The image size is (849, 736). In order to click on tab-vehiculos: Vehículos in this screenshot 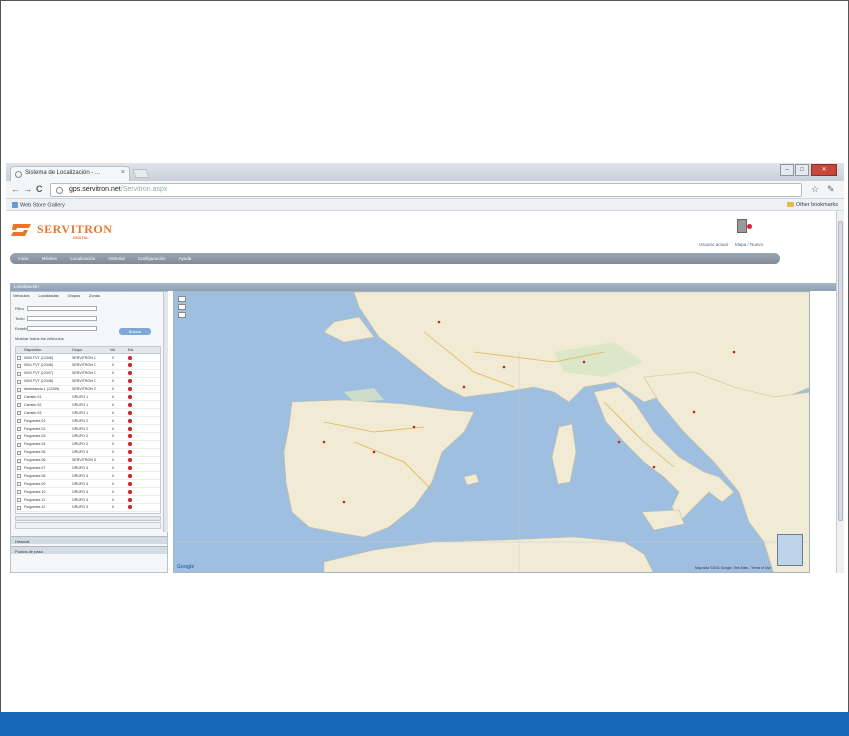, I will do `click(21, 296)`.